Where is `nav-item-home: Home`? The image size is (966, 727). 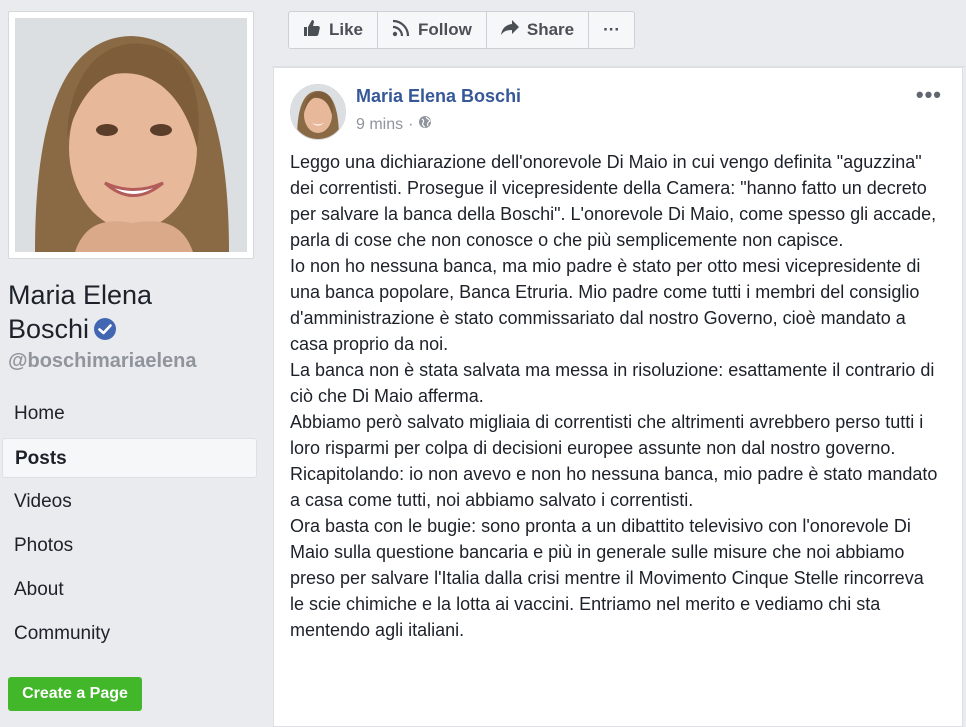
nav-item-home: Home is located at coordinates (129, 414).